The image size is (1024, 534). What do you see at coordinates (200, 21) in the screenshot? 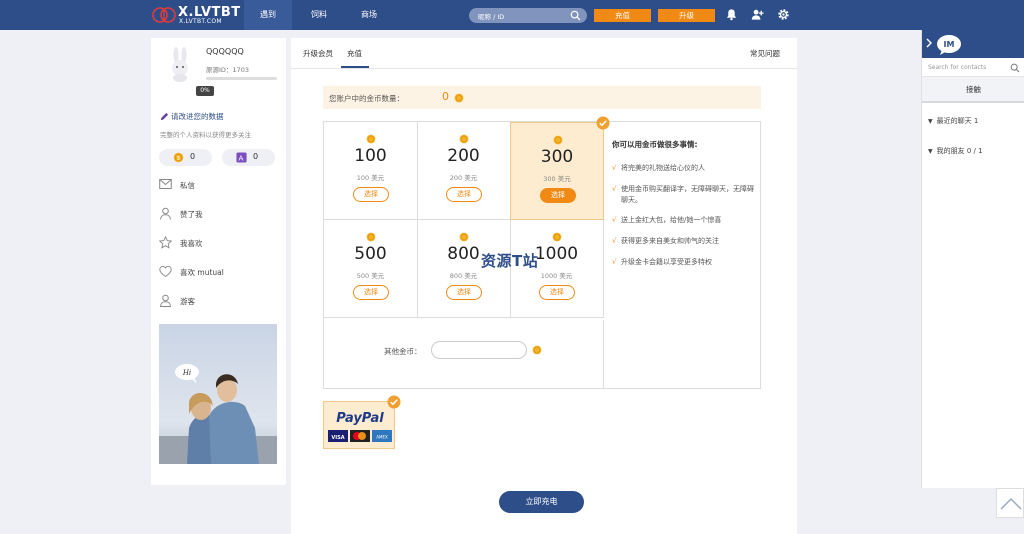
I see `logo-subtitle: X.LVTBT.COM` at bounding box center [200, 21].